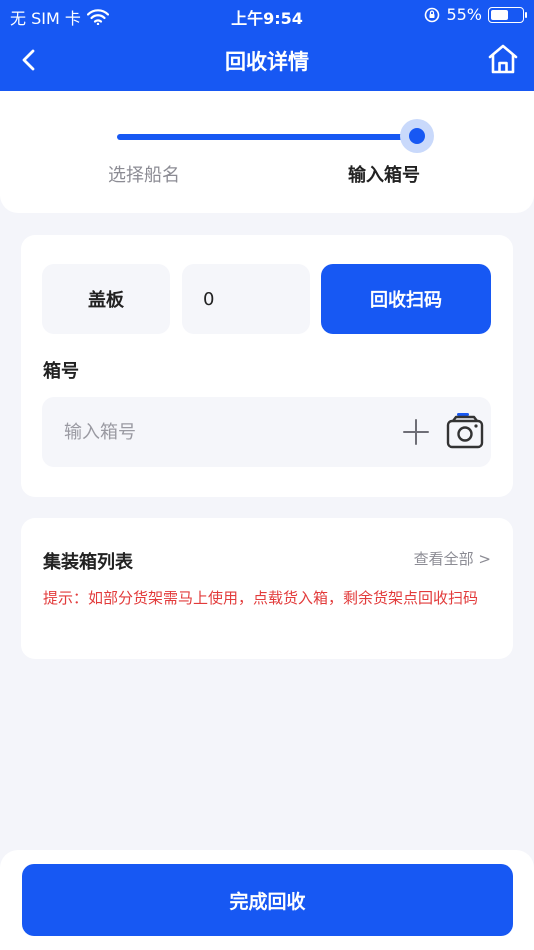 Image resolution: width=534 pixels, height=950 pixels. Describe the element at coordinates (61, 371) in the screenshot. I see `box-number-label: 箱号` at that location.